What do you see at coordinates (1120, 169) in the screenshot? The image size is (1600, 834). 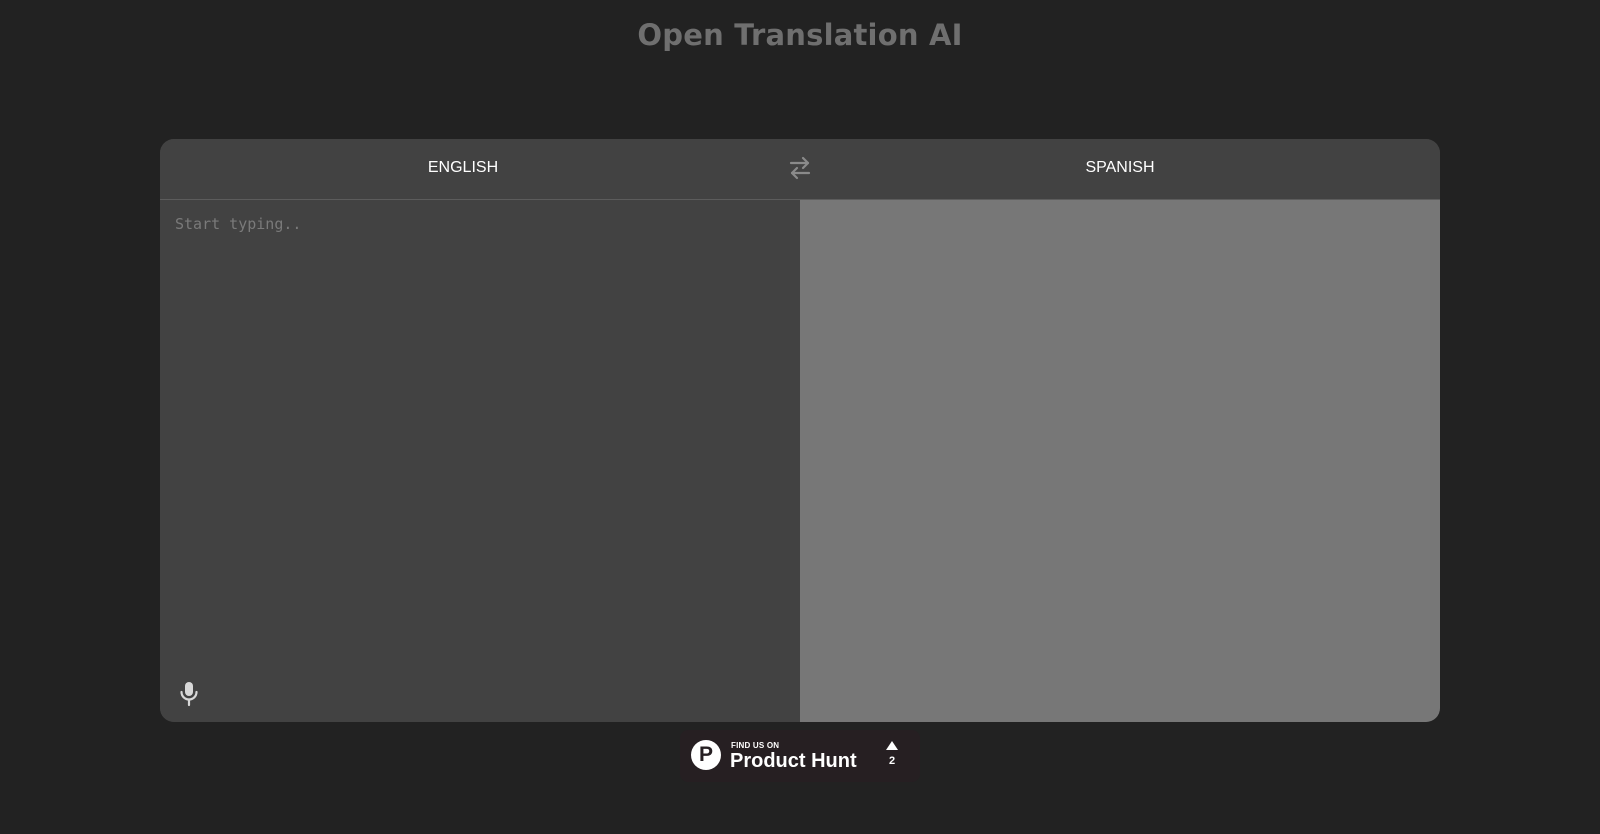 I see `target-language-selector: SPANISH` at bounding box center [1120, 169].